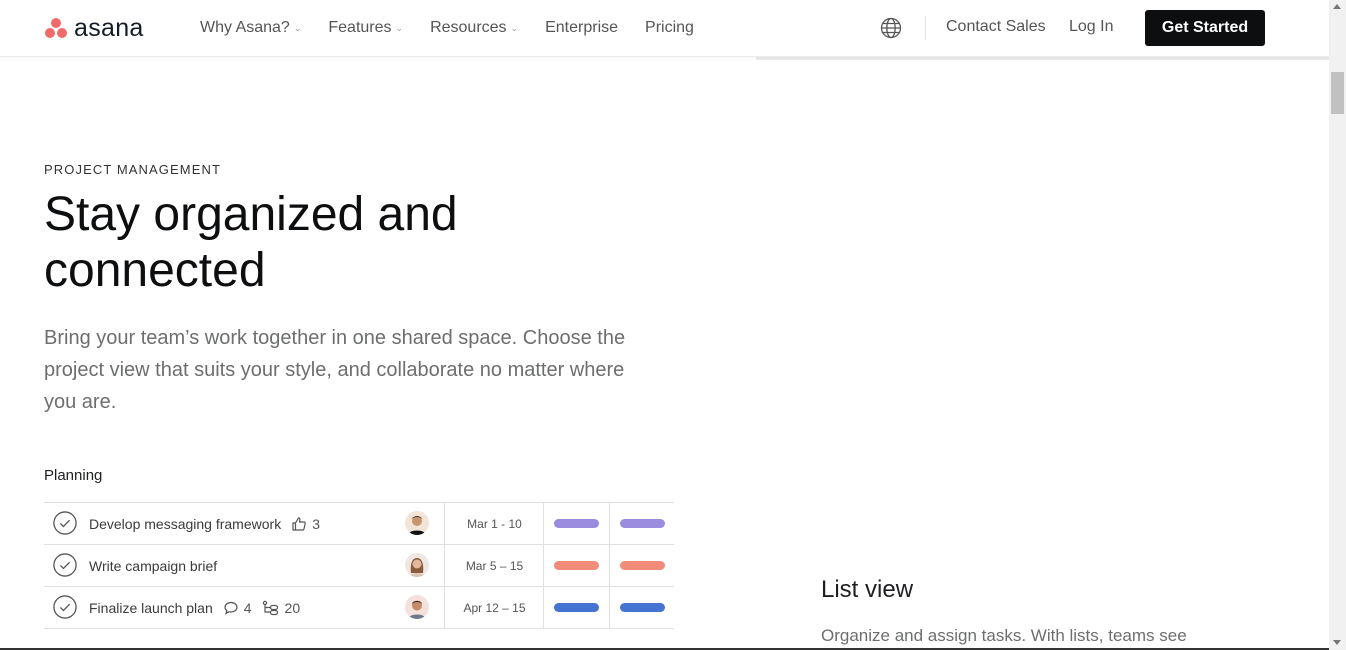  What do you see at coordinates (151, 608) in the screenshot?
I see `task-label: Finalize launch plan` at bounding box center [151, 608].